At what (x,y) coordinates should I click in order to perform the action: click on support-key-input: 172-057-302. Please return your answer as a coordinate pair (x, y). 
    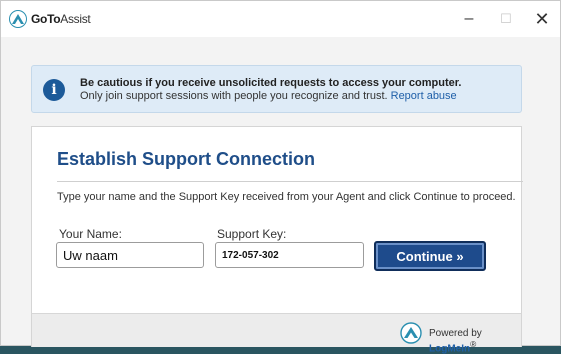
    Looking at the image, I should click on (289, 255).